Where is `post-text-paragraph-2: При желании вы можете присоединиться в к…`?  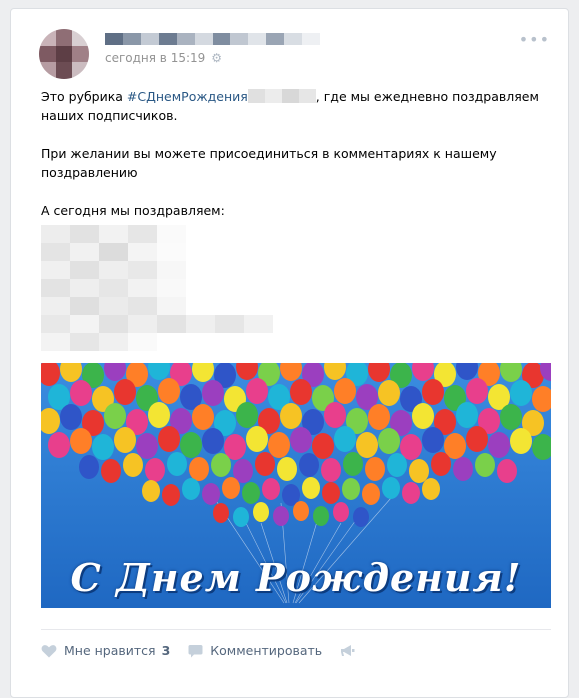
post-text-paragraph-2: При желании вы можете присоединиться в к… is located at coordinates (269, 163).